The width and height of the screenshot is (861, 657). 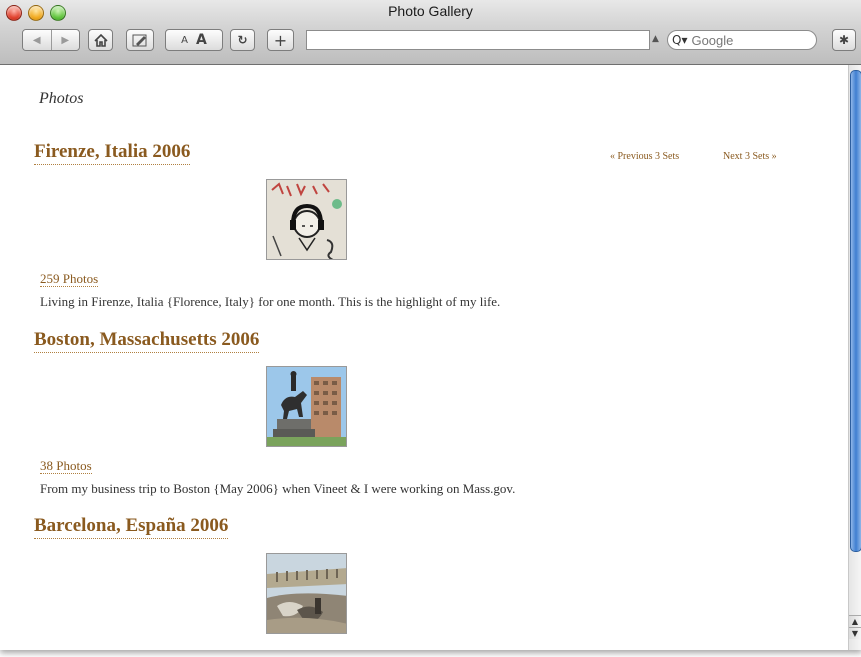 What do you see at coordinates (855, 311) in the screenshot?
I see `scroll-thumb` at bounding box center [855, 311].